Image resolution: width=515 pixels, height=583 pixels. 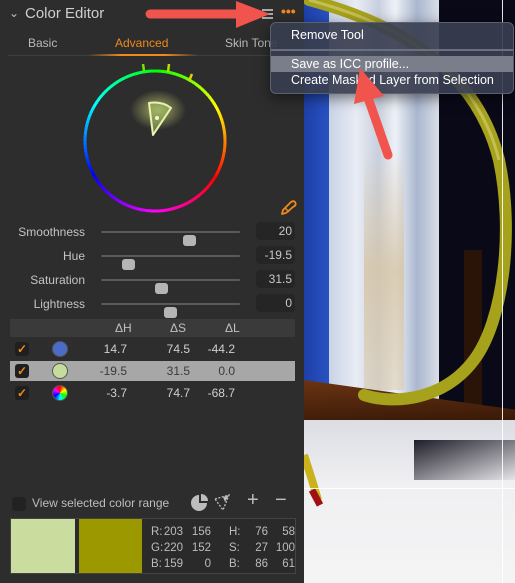 What do you see at coordinates (285, 548) in the screenshot?
I see `s-after: 100` at bounding box center [285, 548].